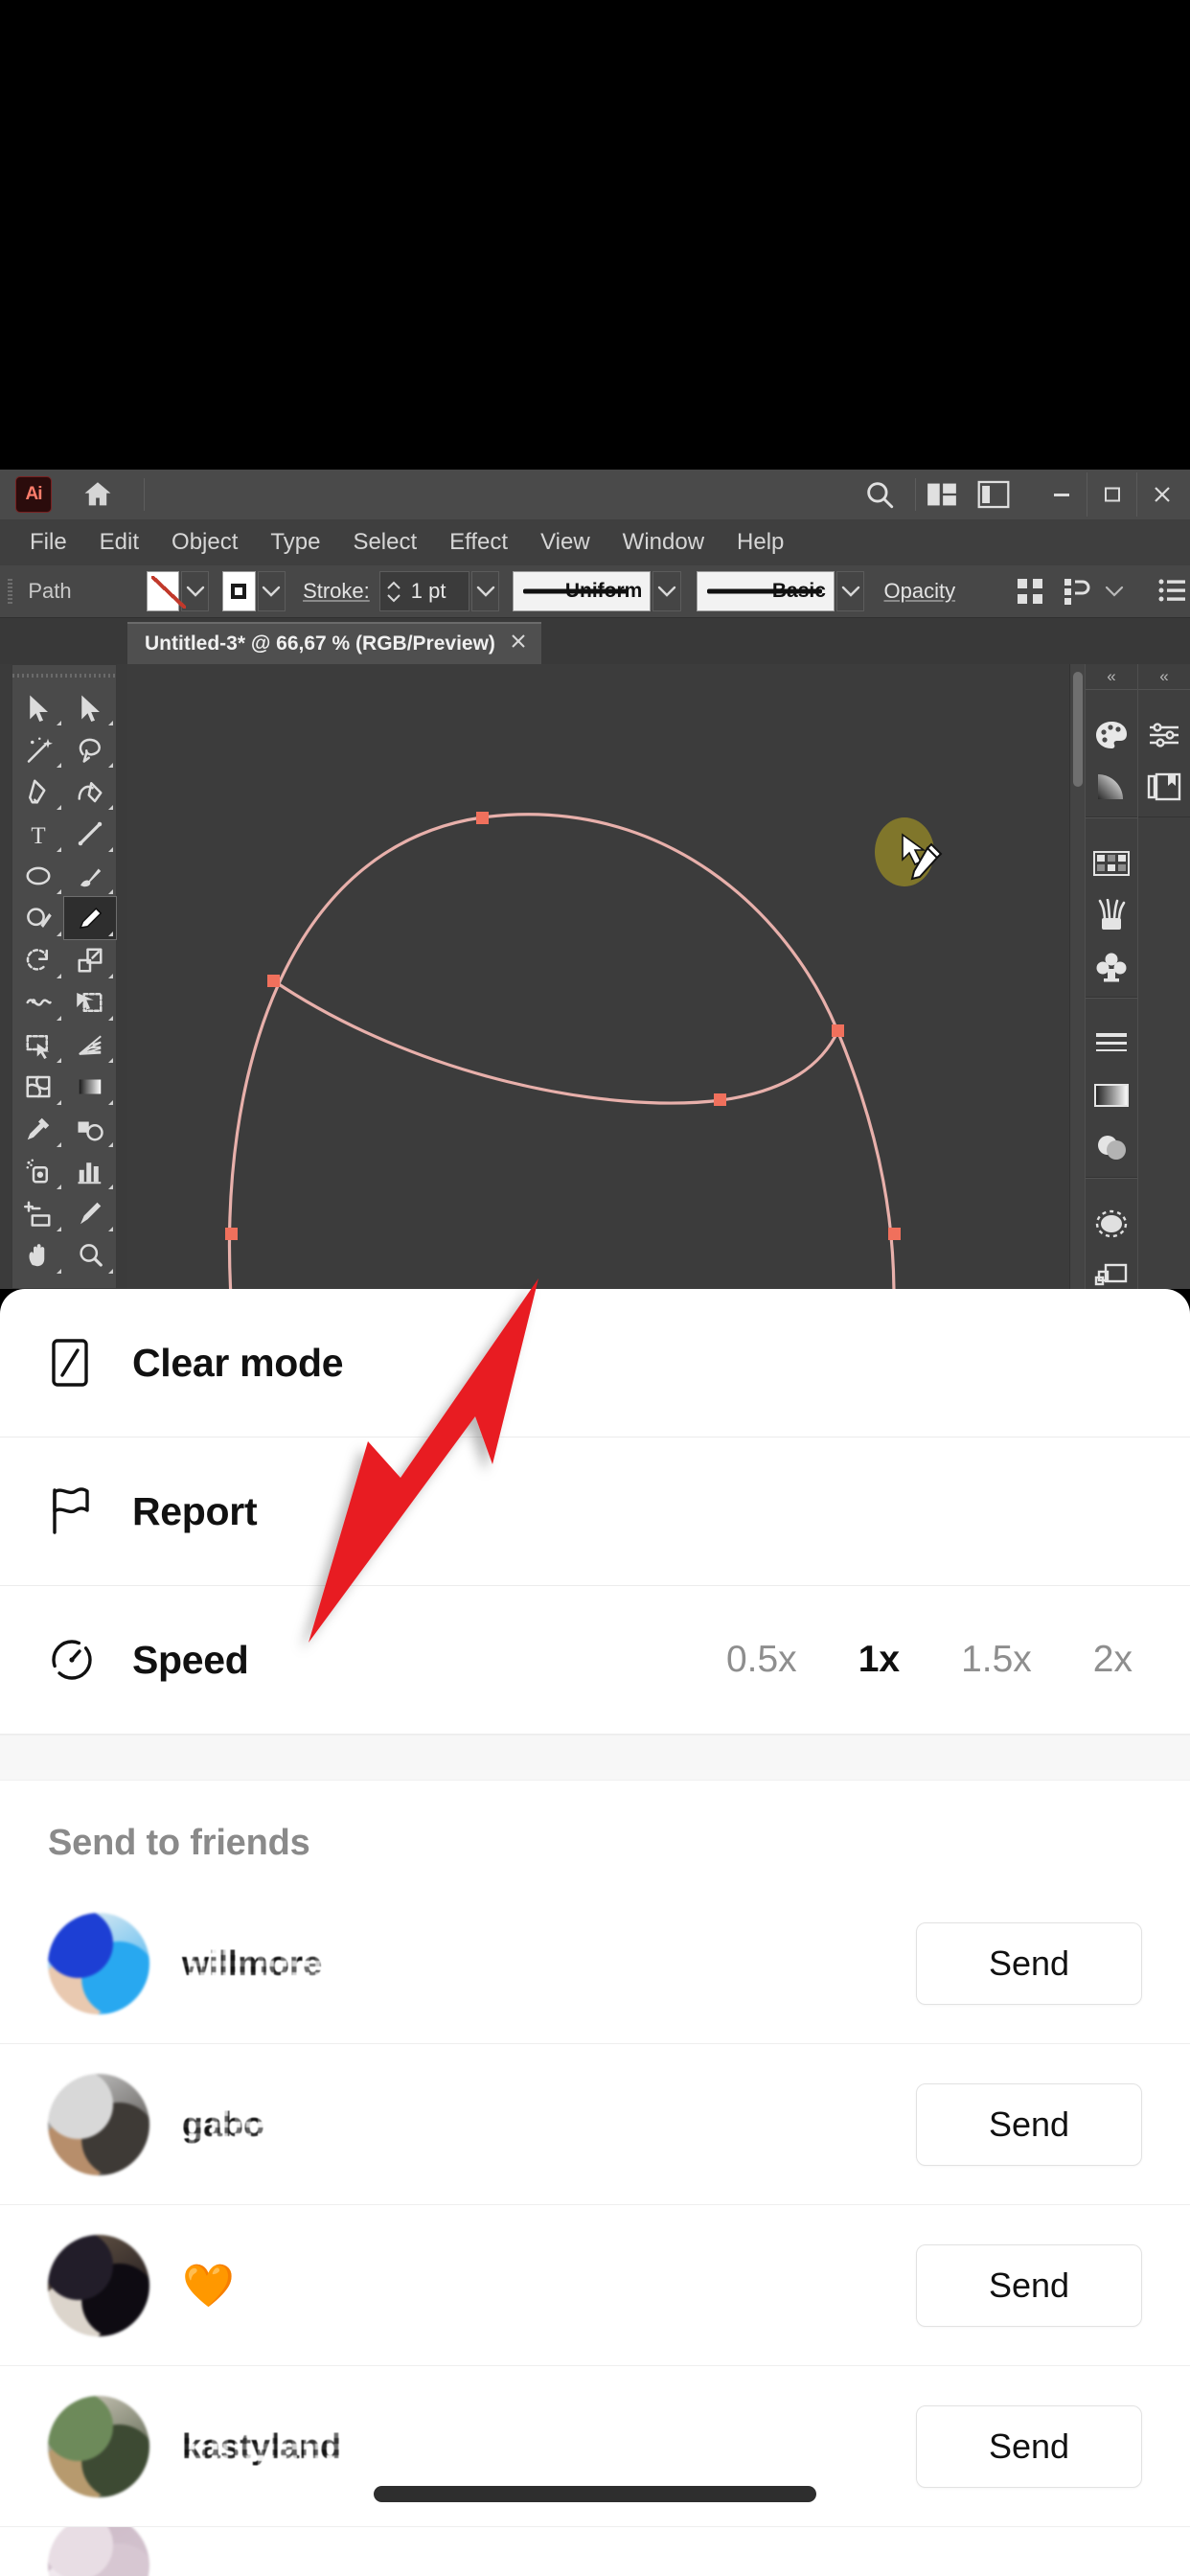  I want to click on illustrator-panel-dock: « «, so click(1137, 976).